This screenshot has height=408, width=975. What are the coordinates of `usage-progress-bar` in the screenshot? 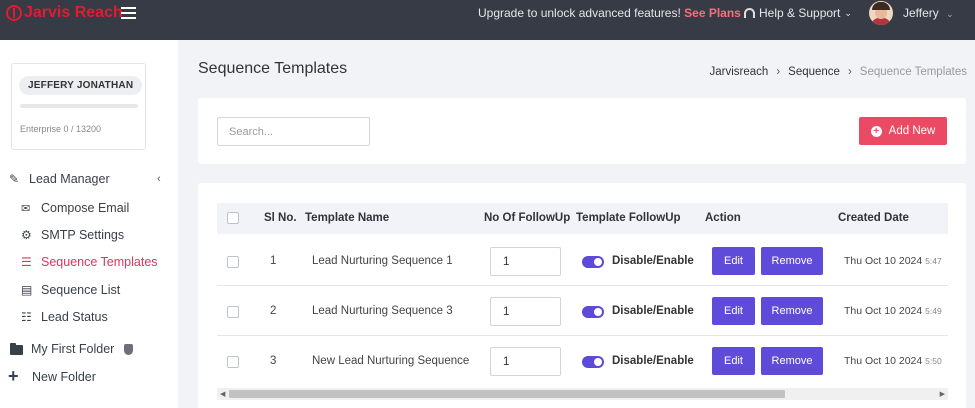 It's located at (79, 106).